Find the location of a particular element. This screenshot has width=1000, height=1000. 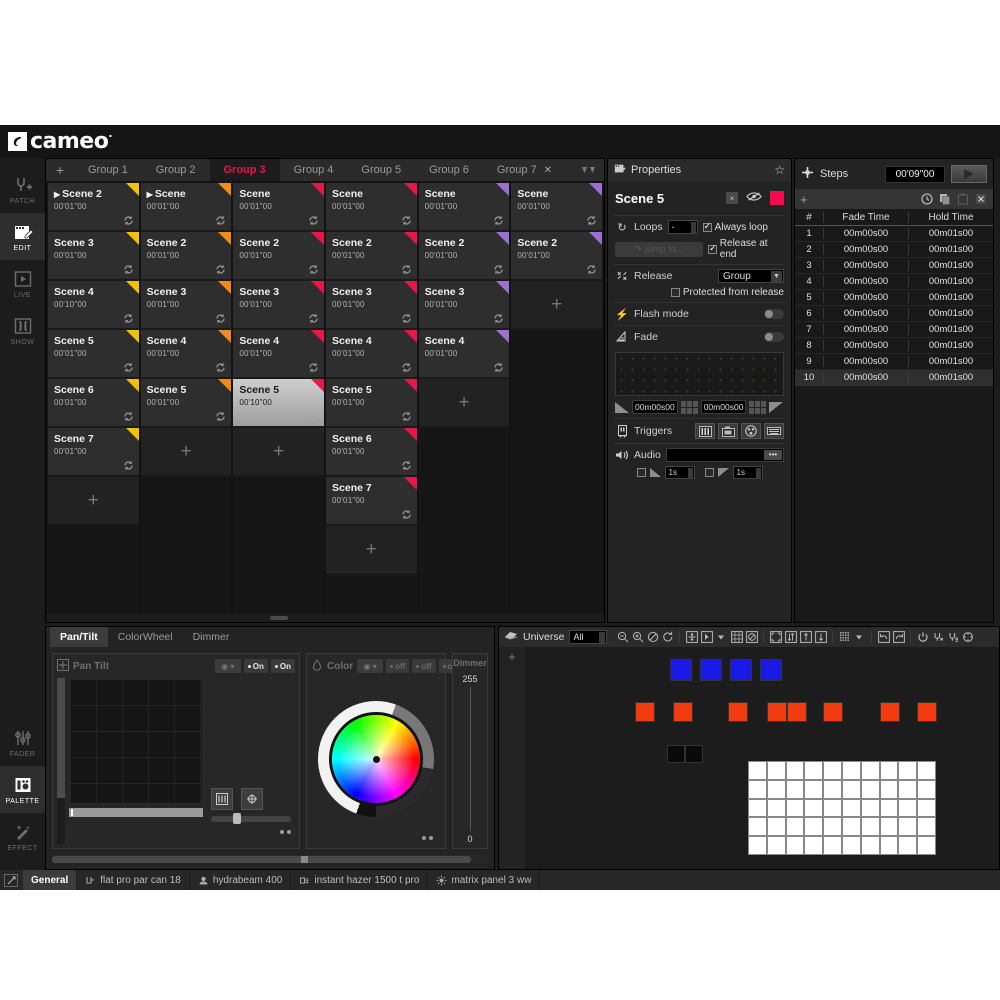

scene-hscrollbar is located at coordinates (325, 618).